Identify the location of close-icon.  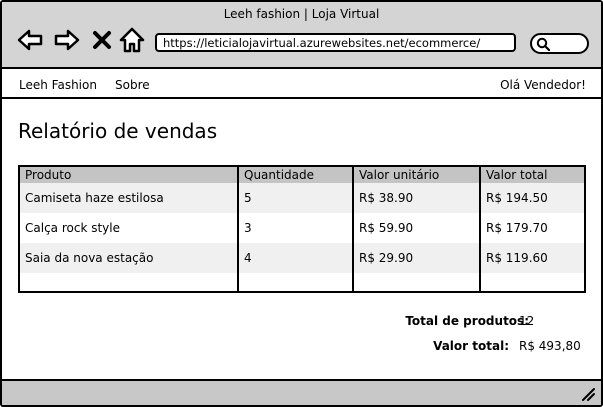
(102, 40).